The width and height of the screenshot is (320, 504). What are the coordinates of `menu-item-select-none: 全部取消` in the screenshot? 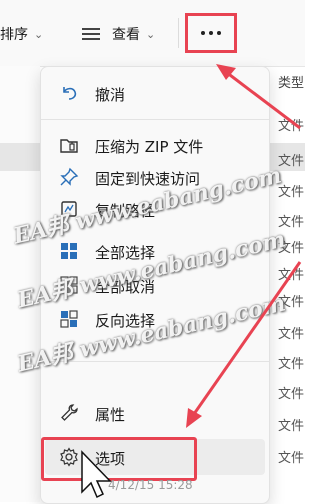 It's located at (155, 285).